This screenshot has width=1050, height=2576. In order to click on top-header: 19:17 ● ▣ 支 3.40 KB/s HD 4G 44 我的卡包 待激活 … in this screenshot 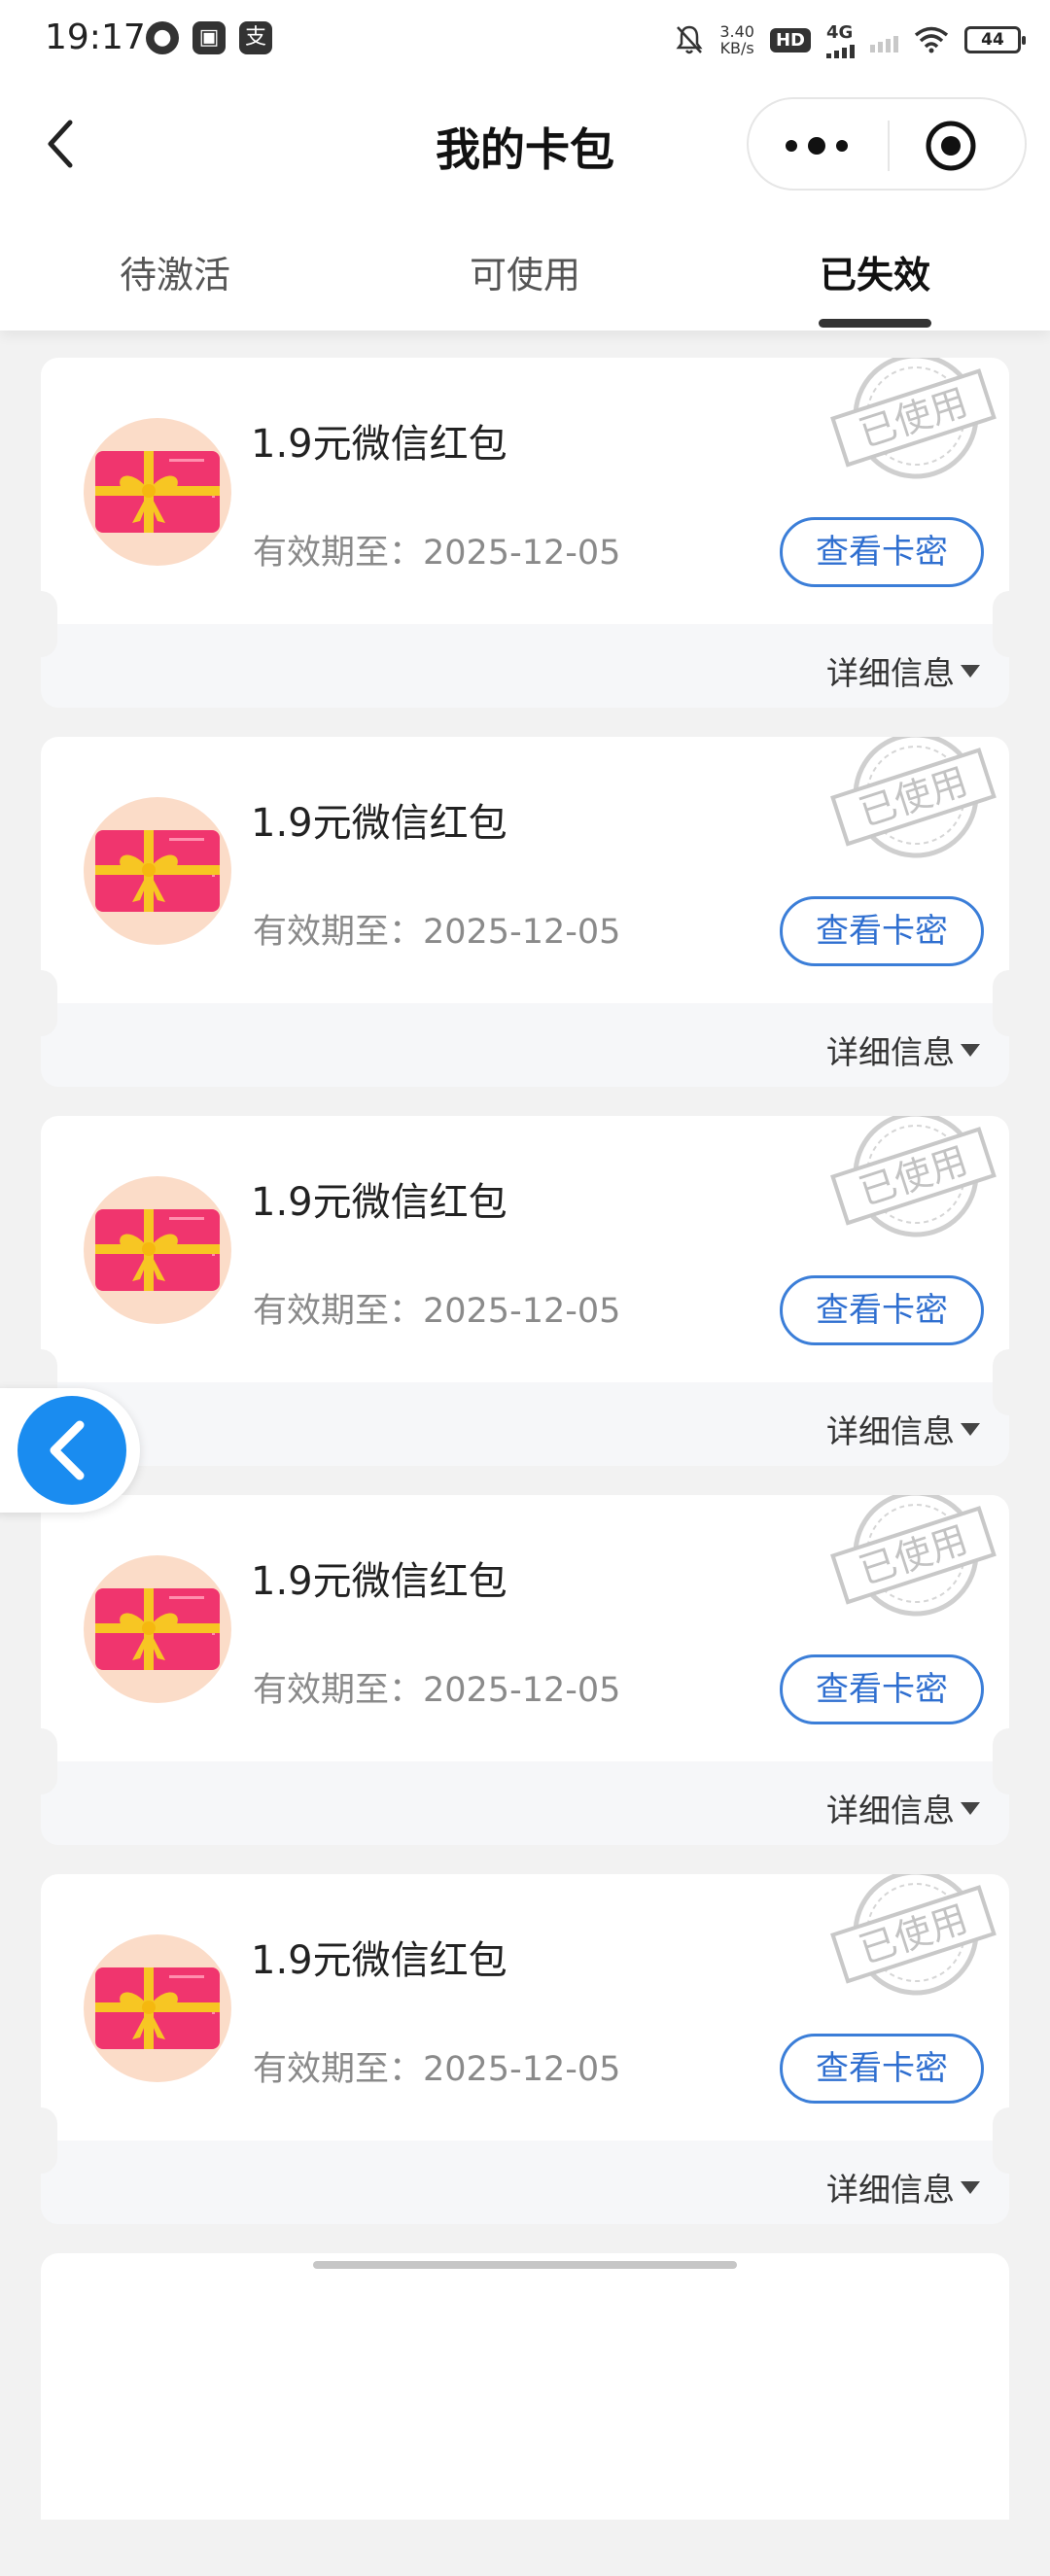, I will do `click(525, 165)`.